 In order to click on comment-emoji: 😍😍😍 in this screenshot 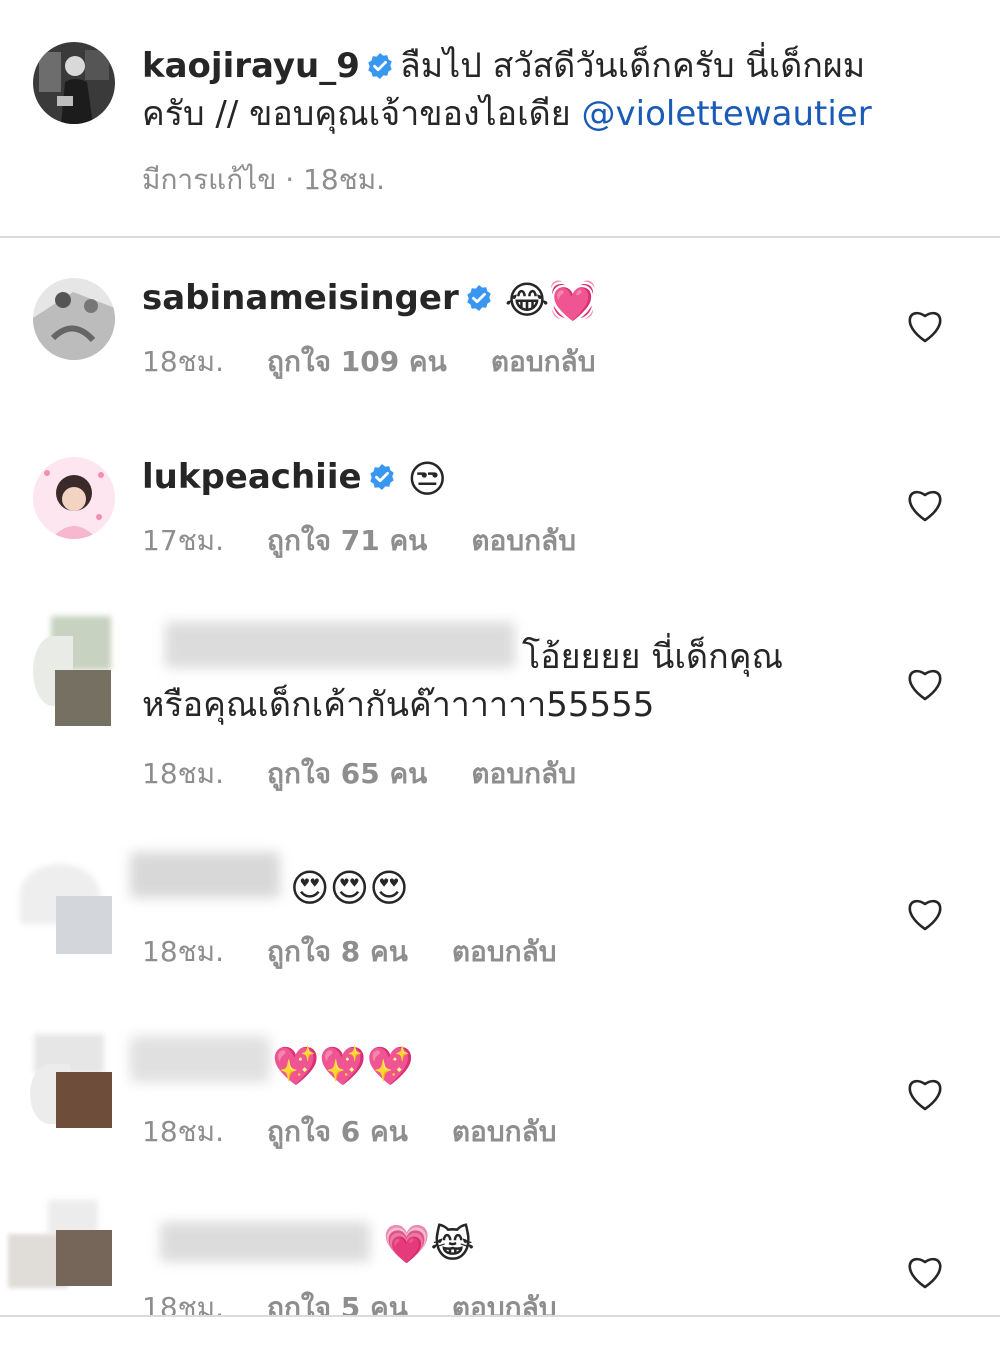, I will do `click(349, 888)`.